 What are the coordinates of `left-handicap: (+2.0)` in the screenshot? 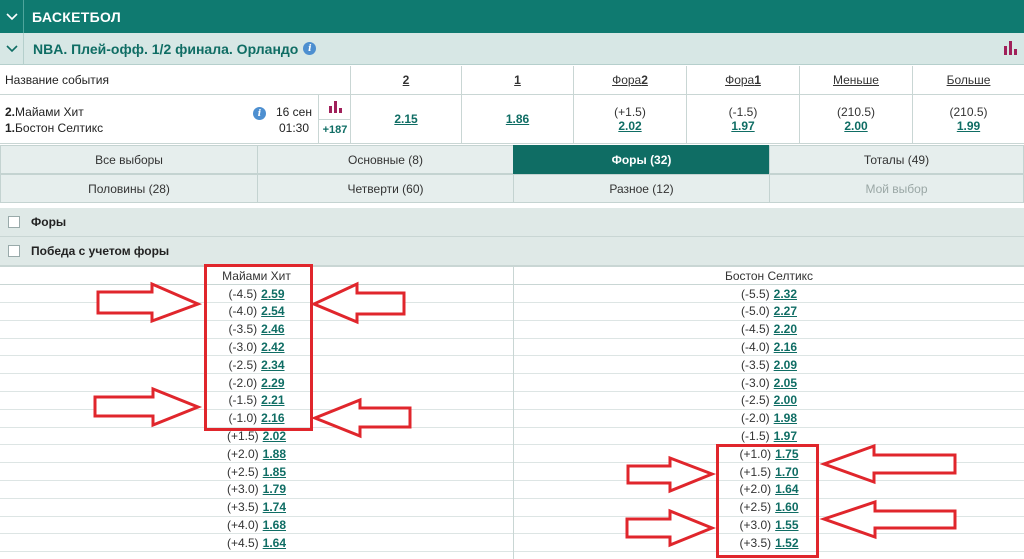 It's located at (242, 453).